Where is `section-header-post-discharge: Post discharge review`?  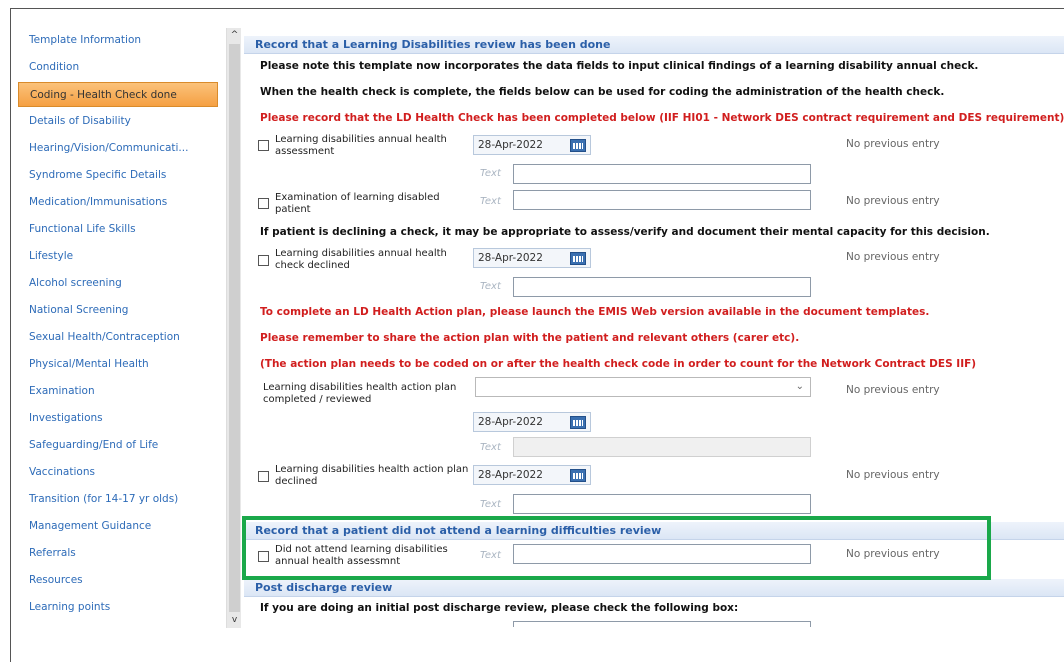
section-header-post-discharge: Post discharge review is located at coordinates (654, 588).